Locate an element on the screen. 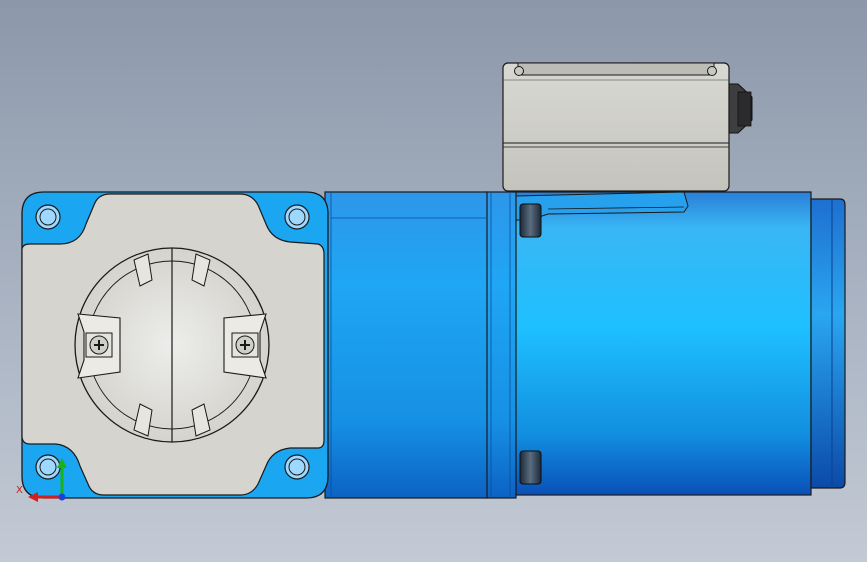  terminal-box is located at coordinates (616, 127).